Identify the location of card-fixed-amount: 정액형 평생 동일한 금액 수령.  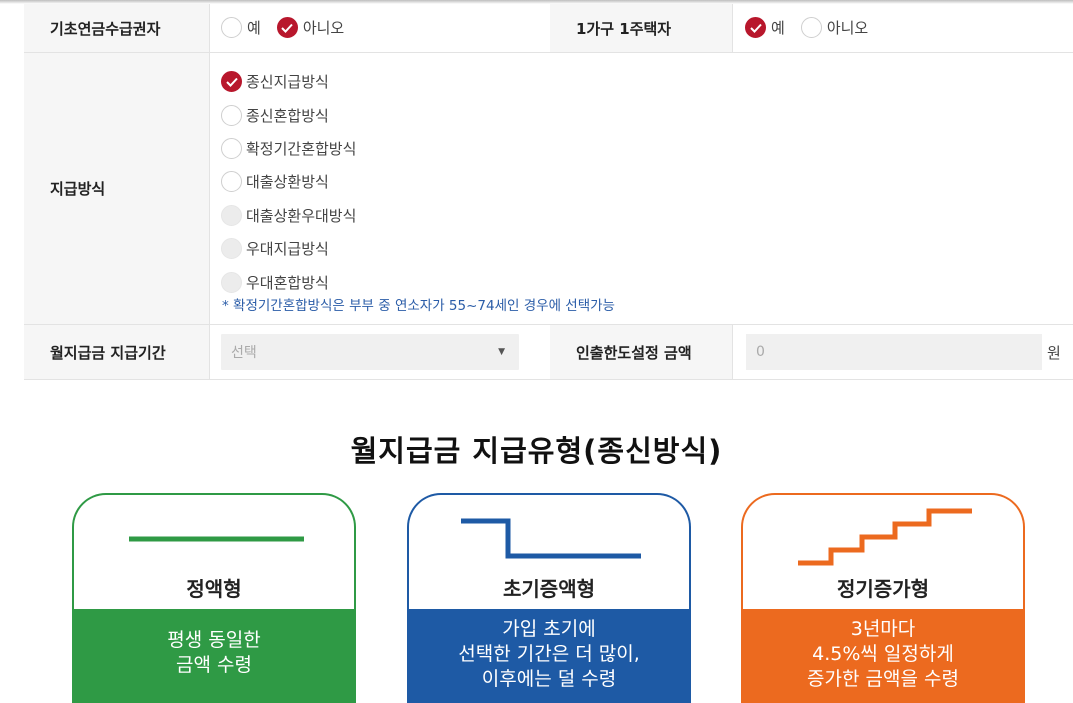
(214, 598).